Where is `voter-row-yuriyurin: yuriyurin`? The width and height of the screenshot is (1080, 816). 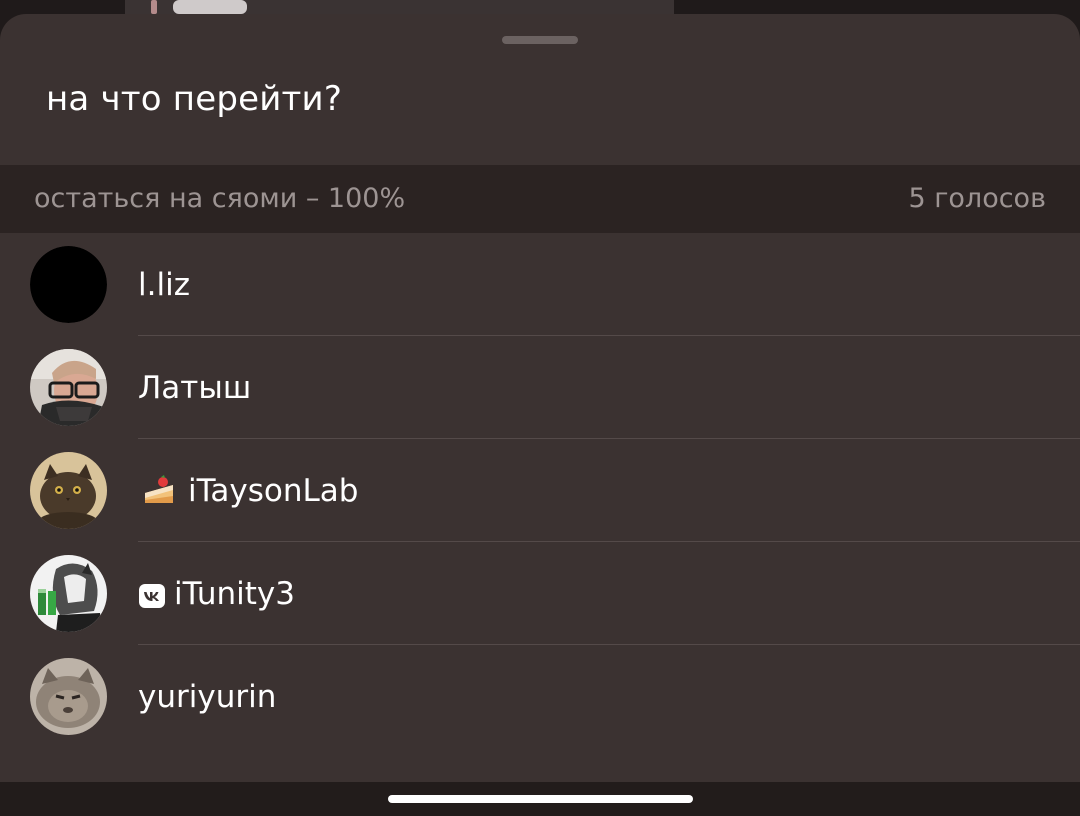
voter-row-yuriyurin: yuriyurin is located at coordinates (540, 696).